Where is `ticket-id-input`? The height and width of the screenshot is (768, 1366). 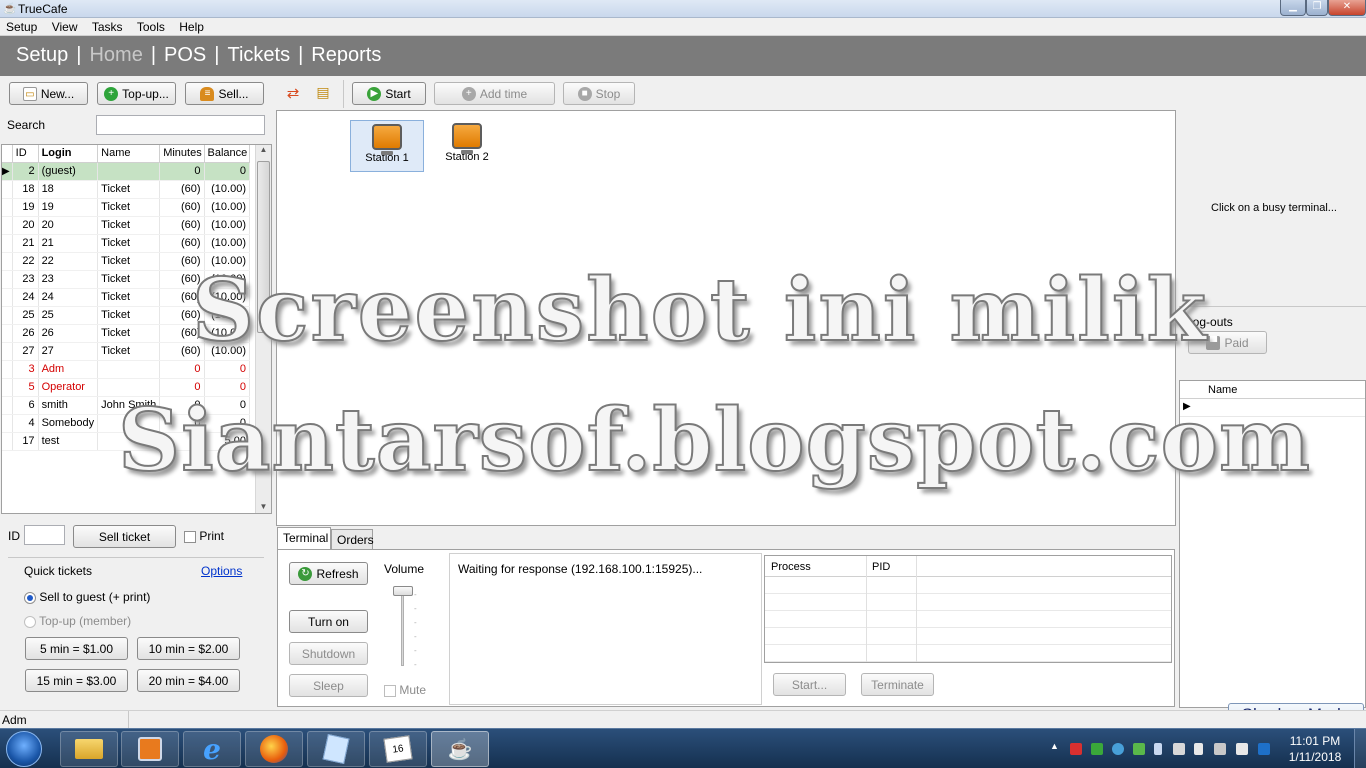
ticket-id-input is located at coordinates (44, 535).